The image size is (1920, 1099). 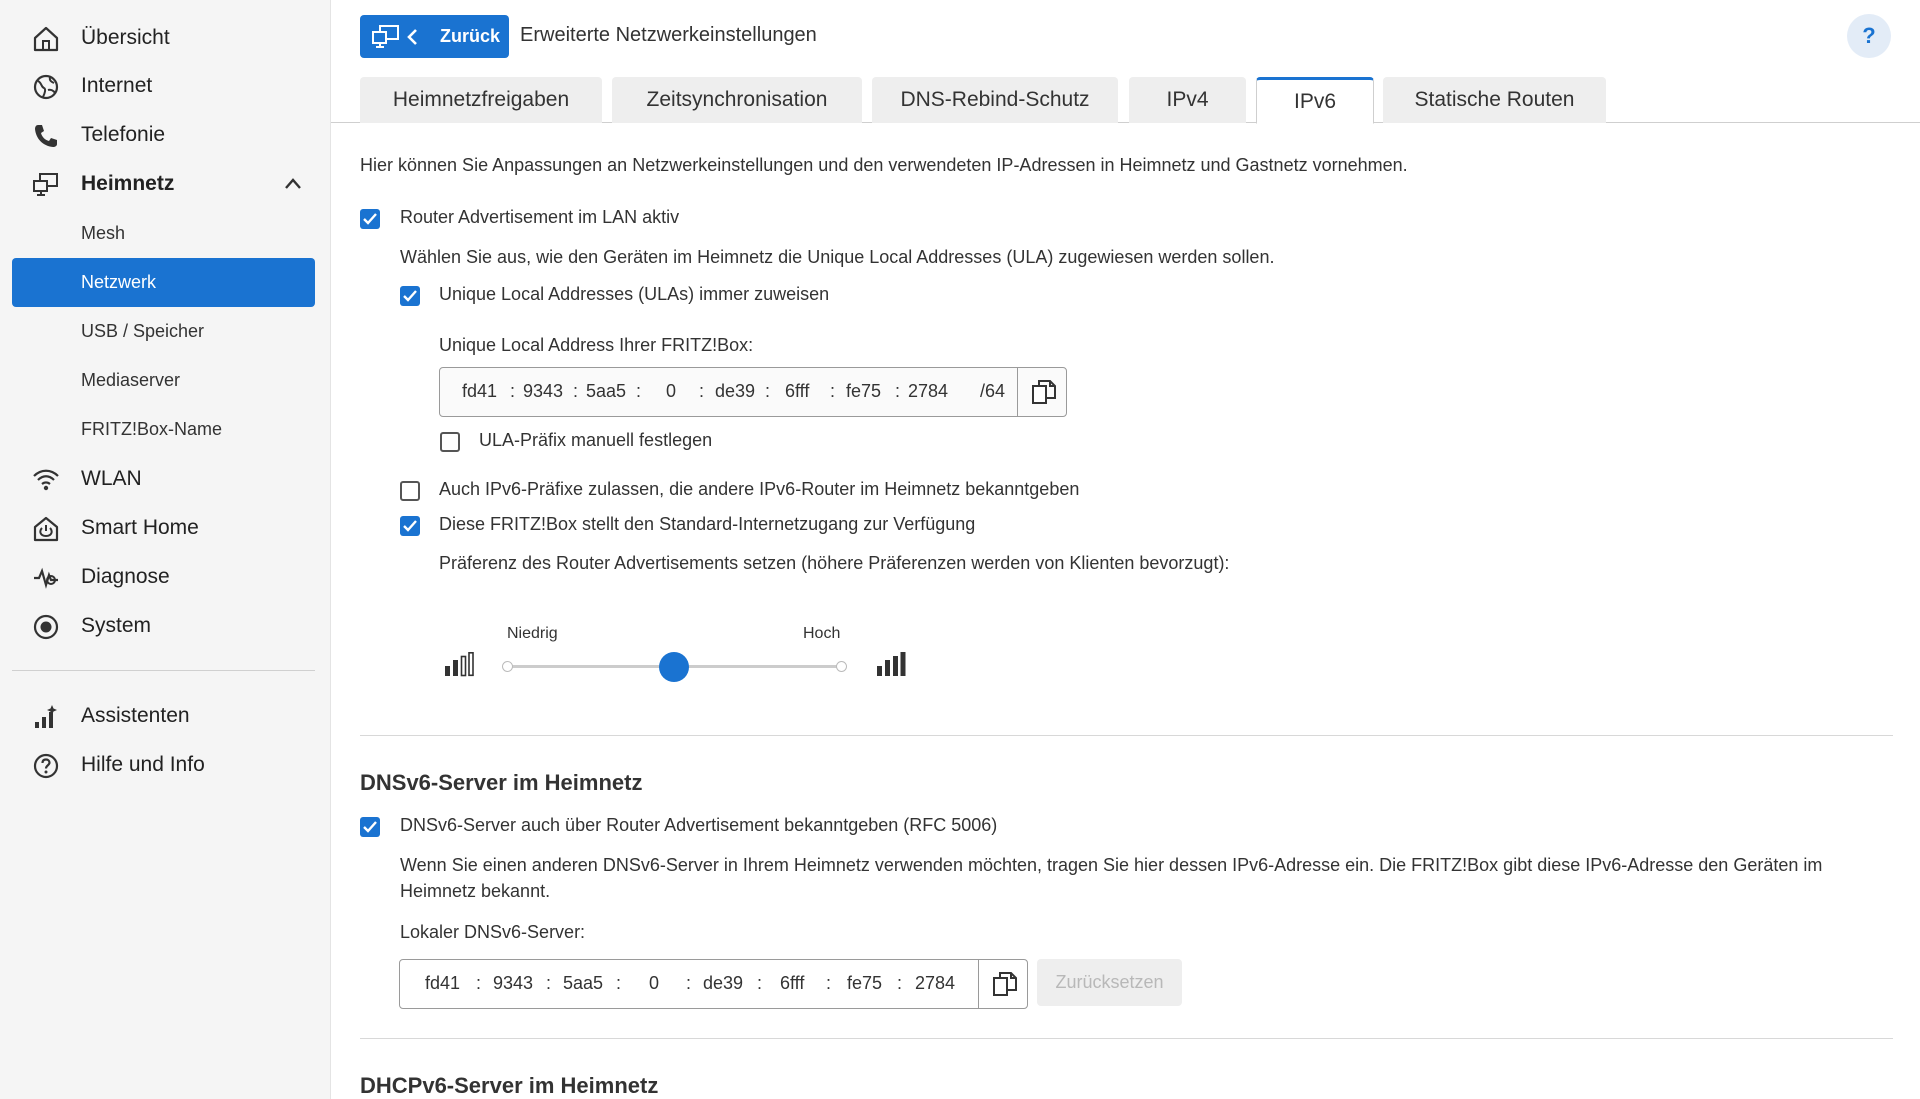 I want to click on ip-segment: 2784, so click(x=935, y=983).